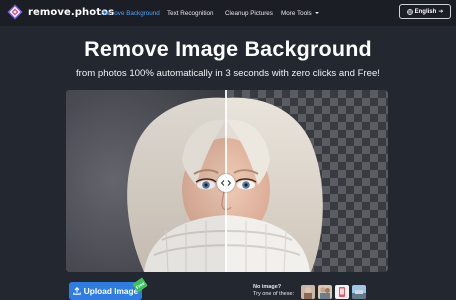 This screenshot has height=300, width=456. What do you see at coordinates (130, 13) in the screenshot?
I see `nav-remove-background: Remove Background` at bounding box center [130, 13].